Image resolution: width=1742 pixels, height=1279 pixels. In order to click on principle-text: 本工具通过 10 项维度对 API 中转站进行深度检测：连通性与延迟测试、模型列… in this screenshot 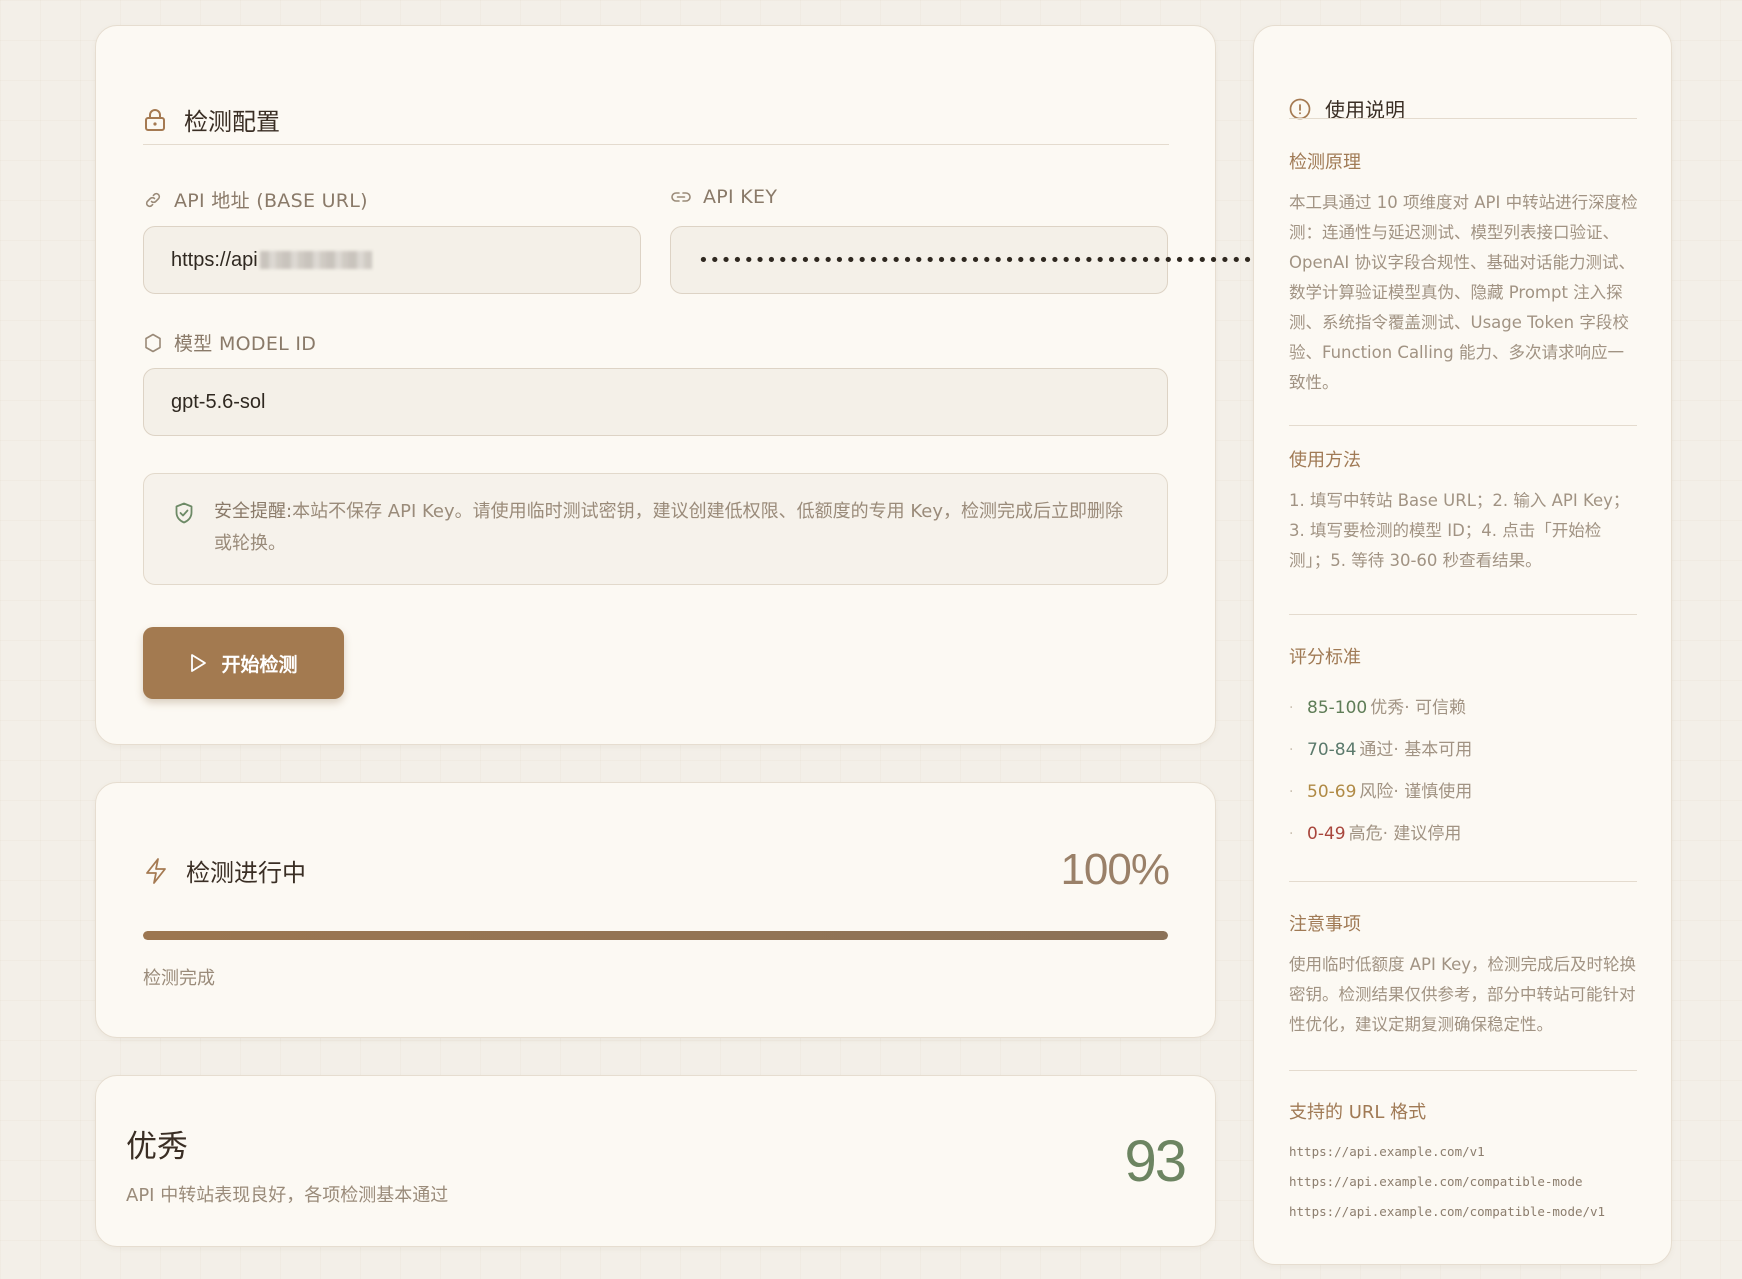, I will do `click(1463, 292)`.